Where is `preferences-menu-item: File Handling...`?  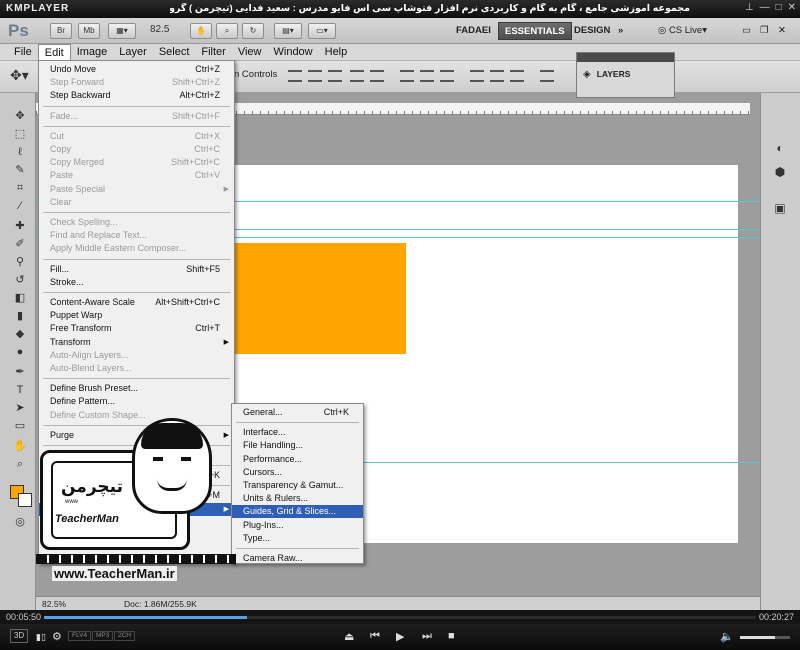
preferences-menu-item: File Handling... is located at coordinates (297, 445).